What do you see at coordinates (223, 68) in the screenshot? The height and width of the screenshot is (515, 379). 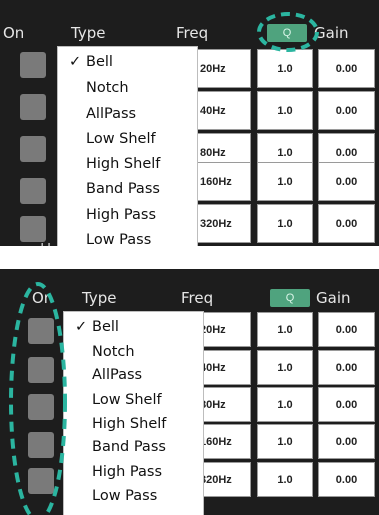 I see `band-1-freq-field: 20Hz` at bounding box center [223, 68].